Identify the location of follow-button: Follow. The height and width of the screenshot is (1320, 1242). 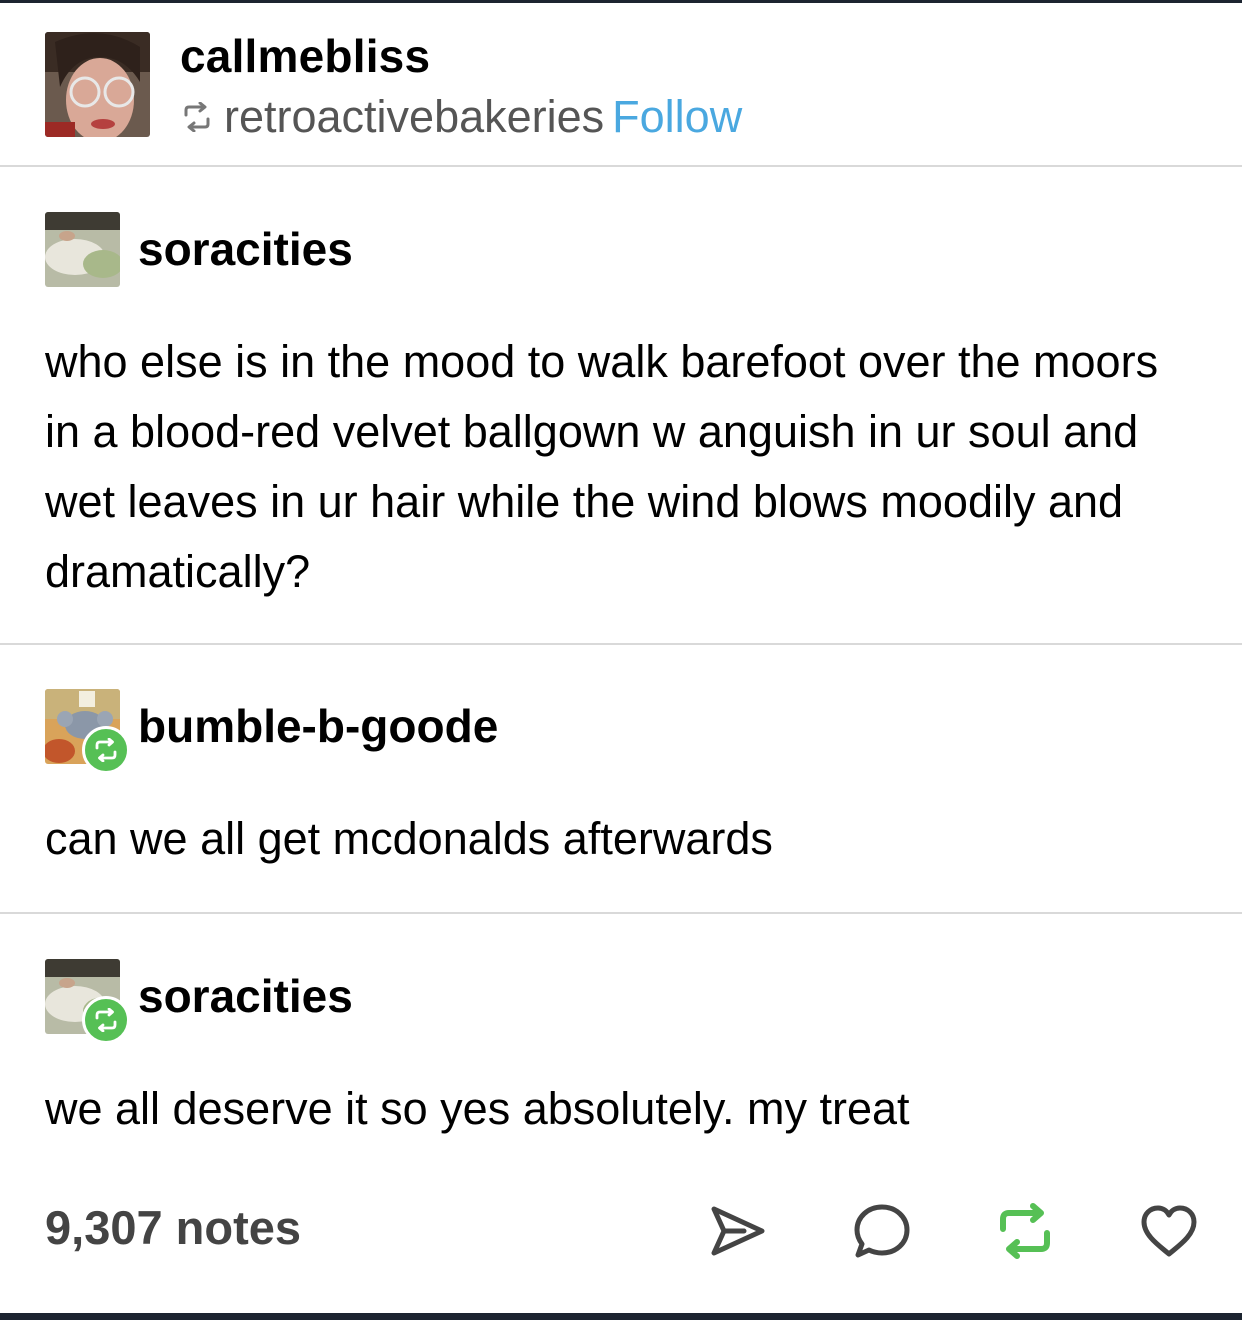
(677, 116).